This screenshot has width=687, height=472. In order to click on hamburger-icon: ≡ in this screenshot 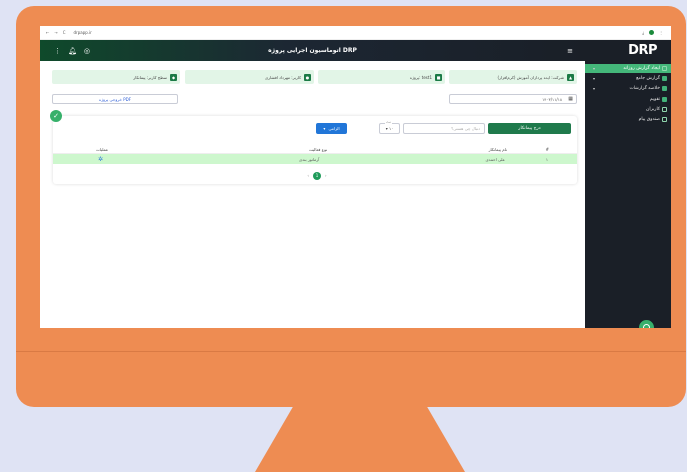, I will do `click(570, 51)`.